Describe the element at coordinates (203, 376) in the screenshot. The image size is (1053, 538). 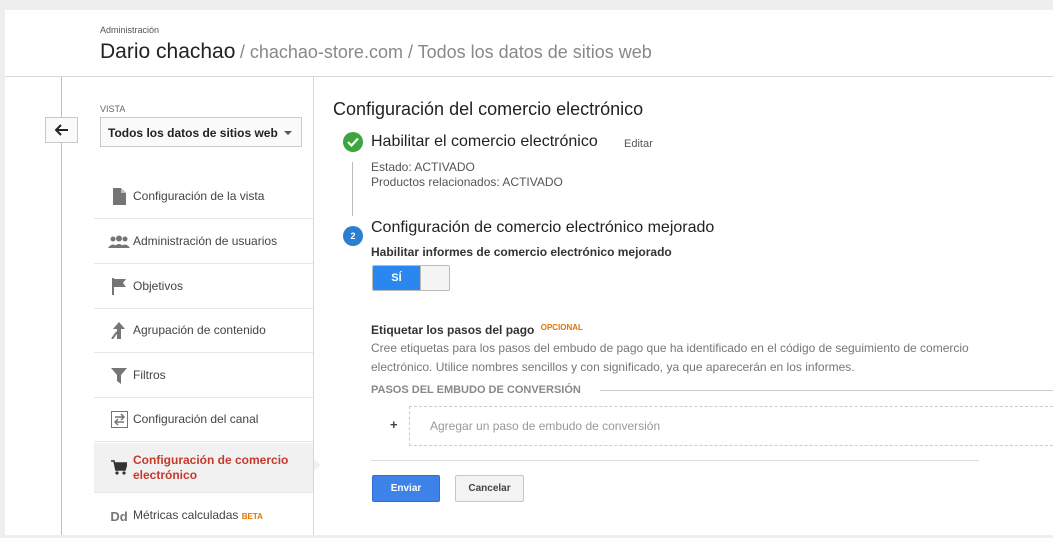
I see `sidebar-item-filters: Filtros` at that location.